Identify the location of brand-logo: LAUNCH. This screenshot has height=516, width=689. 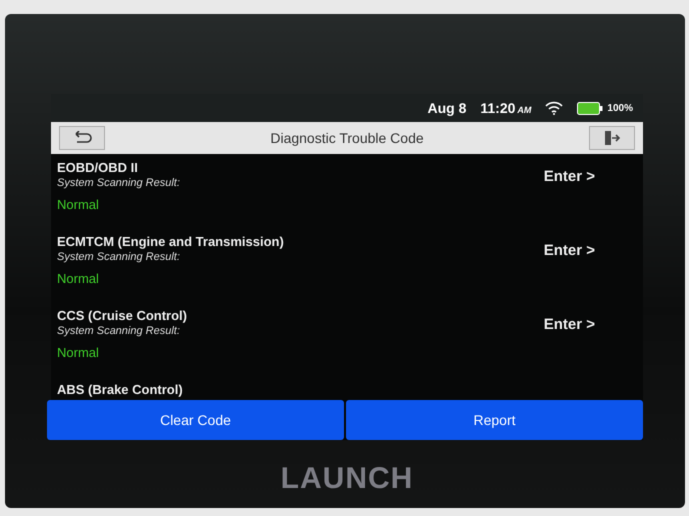
(347, 479).